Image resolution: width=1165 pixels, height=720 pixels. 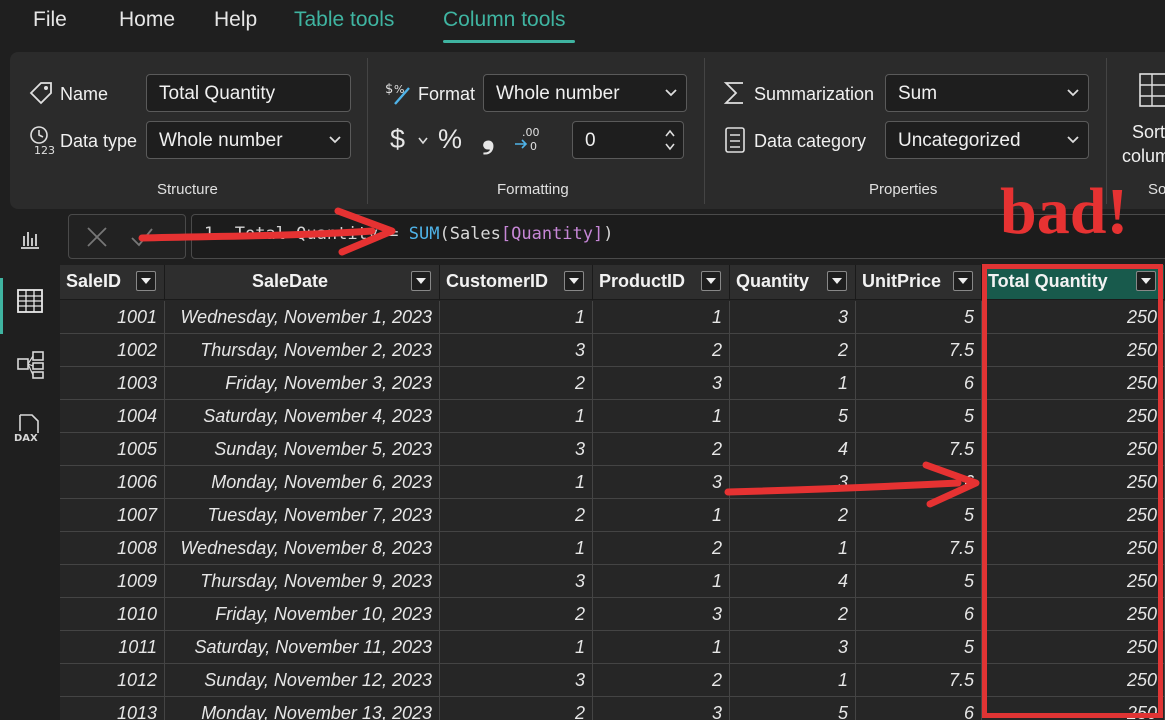 I want to click on table-cell: 1012, so click(x=112, y=680).